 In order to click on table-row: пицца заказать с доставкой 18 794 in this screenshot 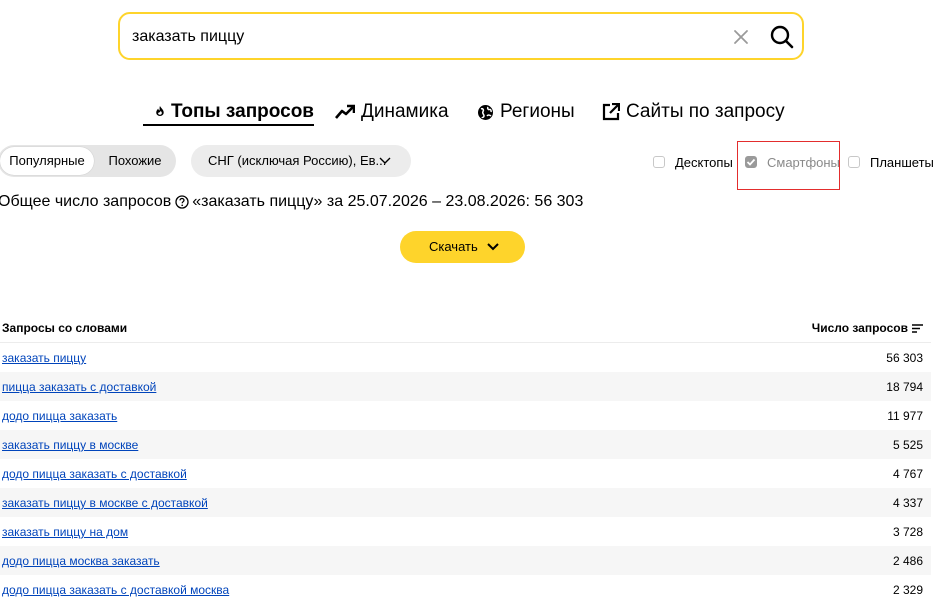, I will do `click(465, 386)`.